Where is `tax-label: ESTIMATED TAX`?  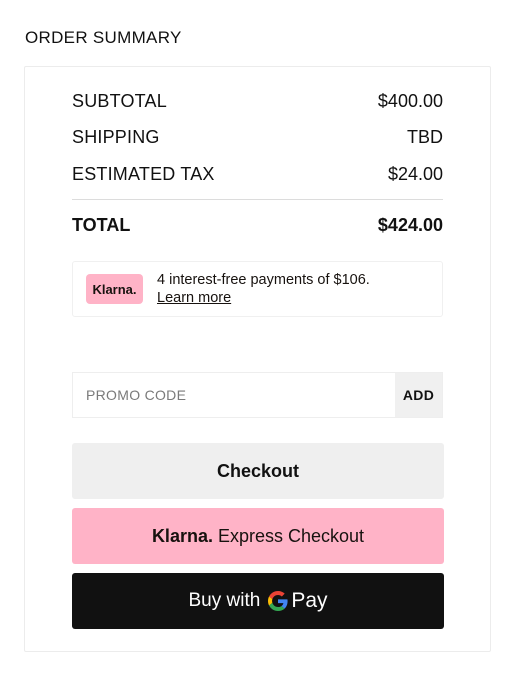 tax-label: ESTIMATED TAX is located at coordinates (143, 174).